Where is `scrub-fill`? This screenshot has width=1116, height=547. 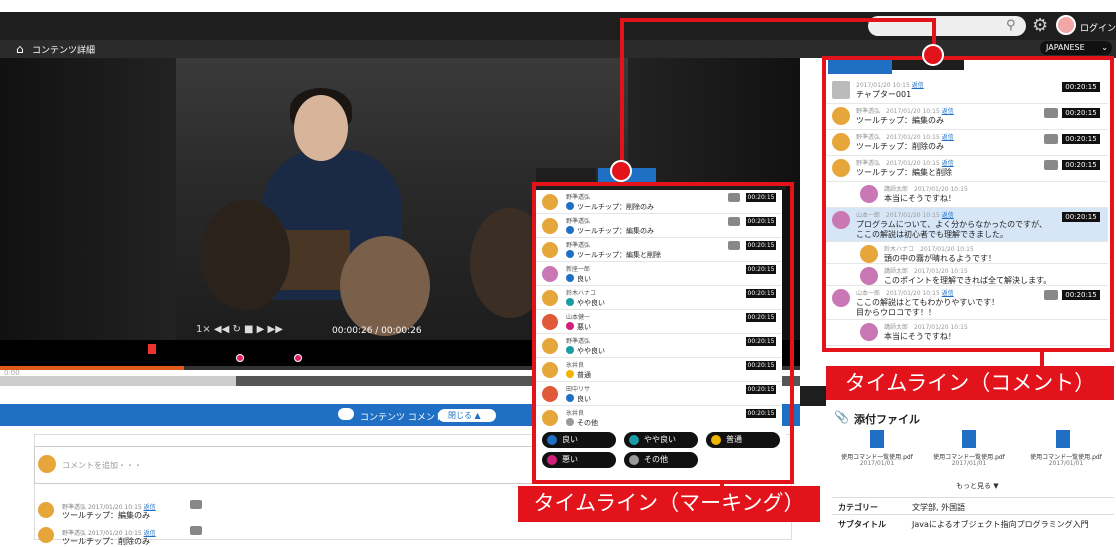 scrub-fill is located at coordinates (118, 381).